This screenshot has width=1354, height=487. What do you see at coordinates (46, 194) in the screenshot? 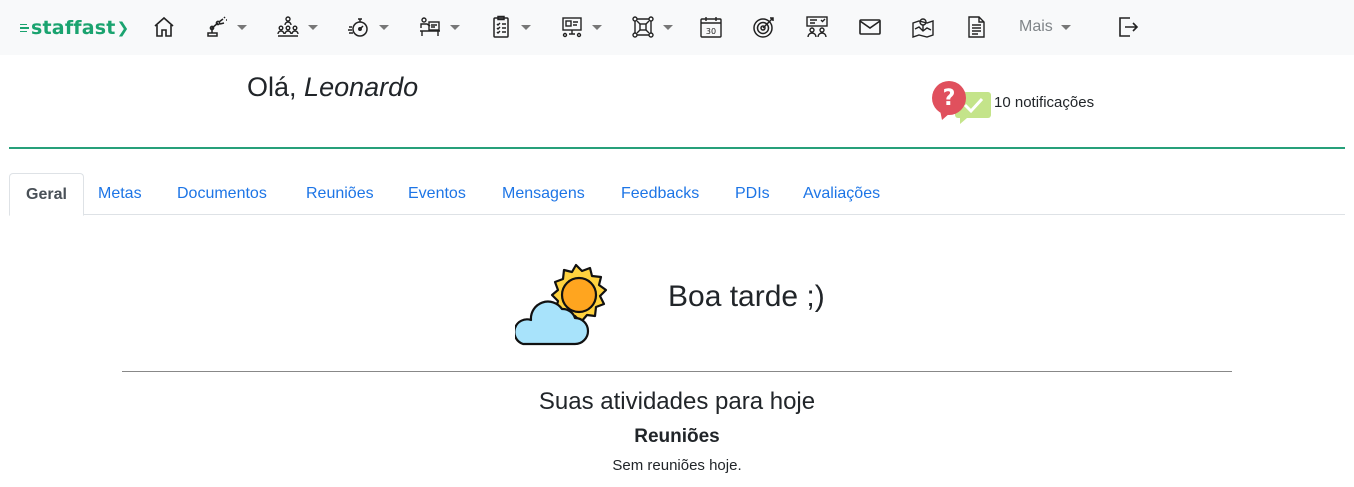
I see `tab-geral: Geral` at bounding box center [46, 194].